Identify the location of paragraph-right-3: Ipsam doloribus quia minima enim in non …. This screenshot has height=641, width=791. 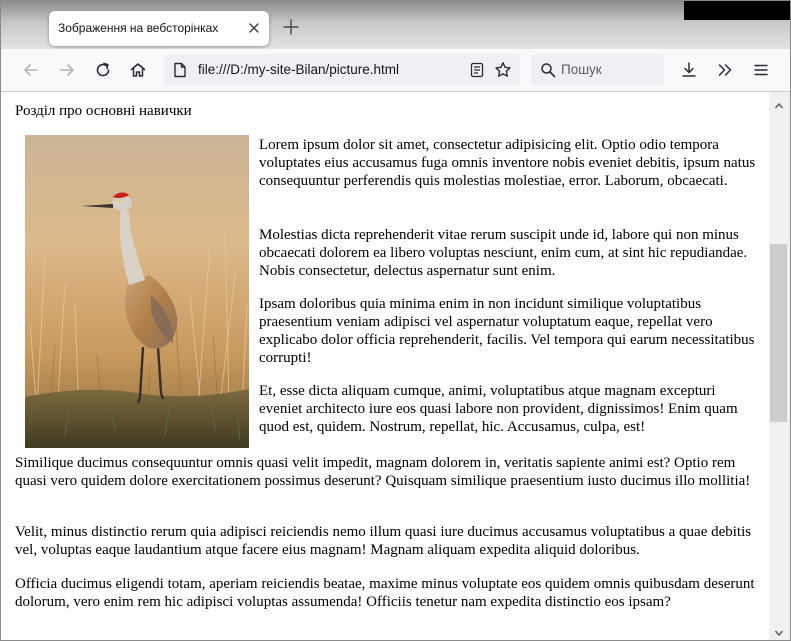
(507, 331).